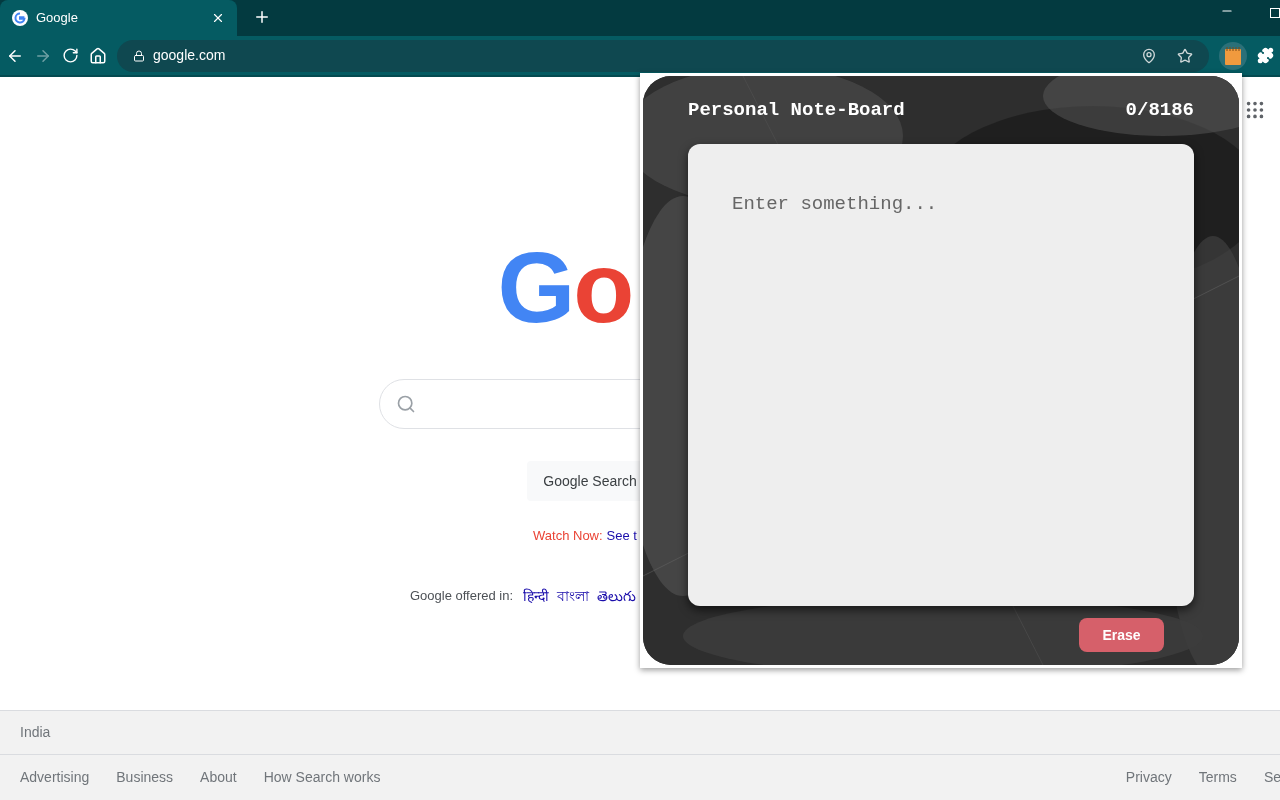 The image size is (1280, 800). I want to click on reload-icon, so click(70, 55).